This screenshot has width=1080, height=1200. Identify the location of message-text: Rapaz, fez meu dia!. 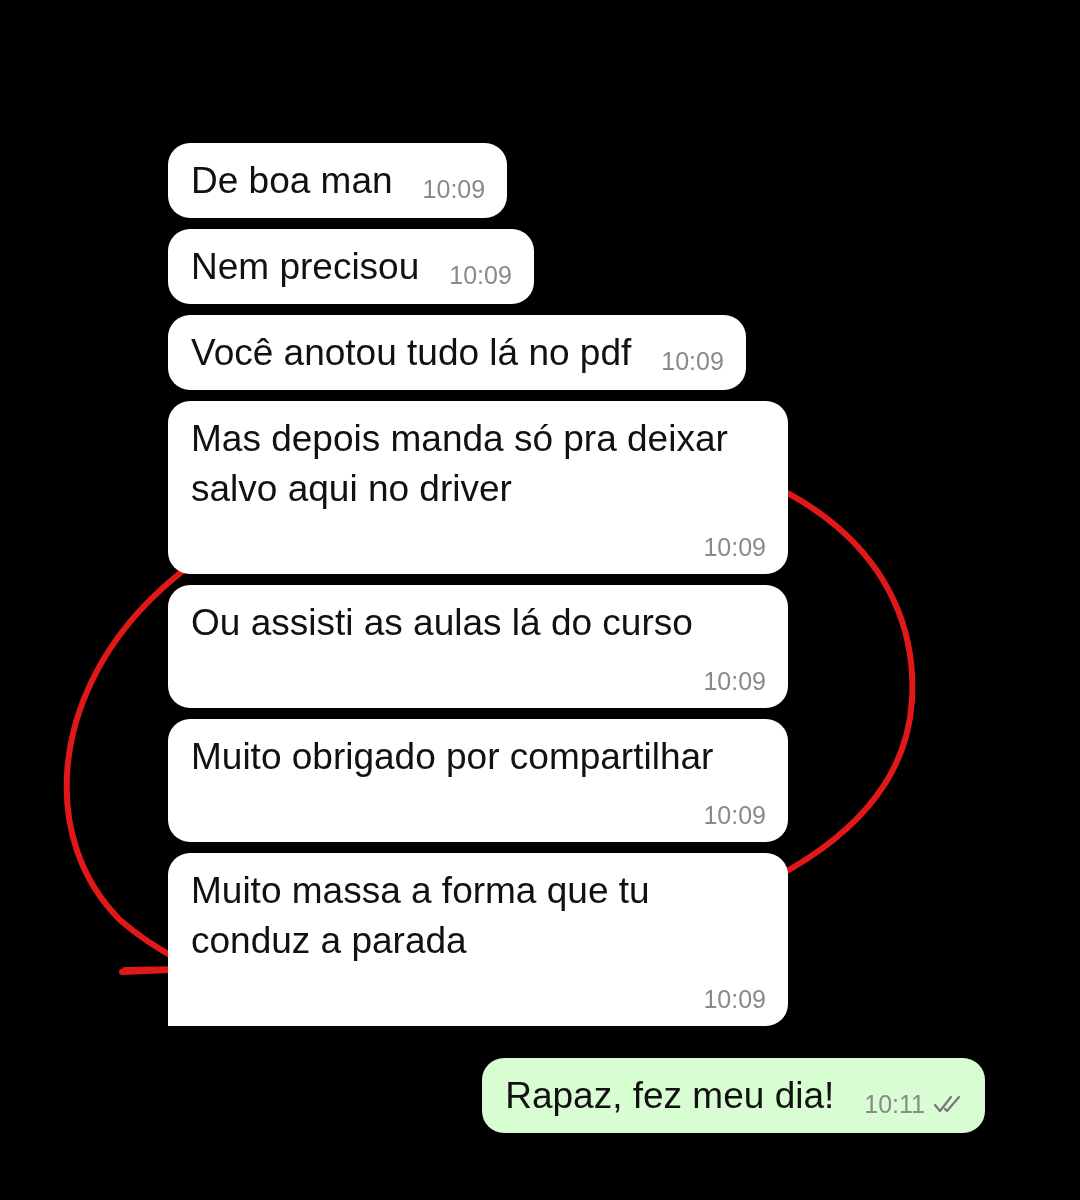
(670, 1096).